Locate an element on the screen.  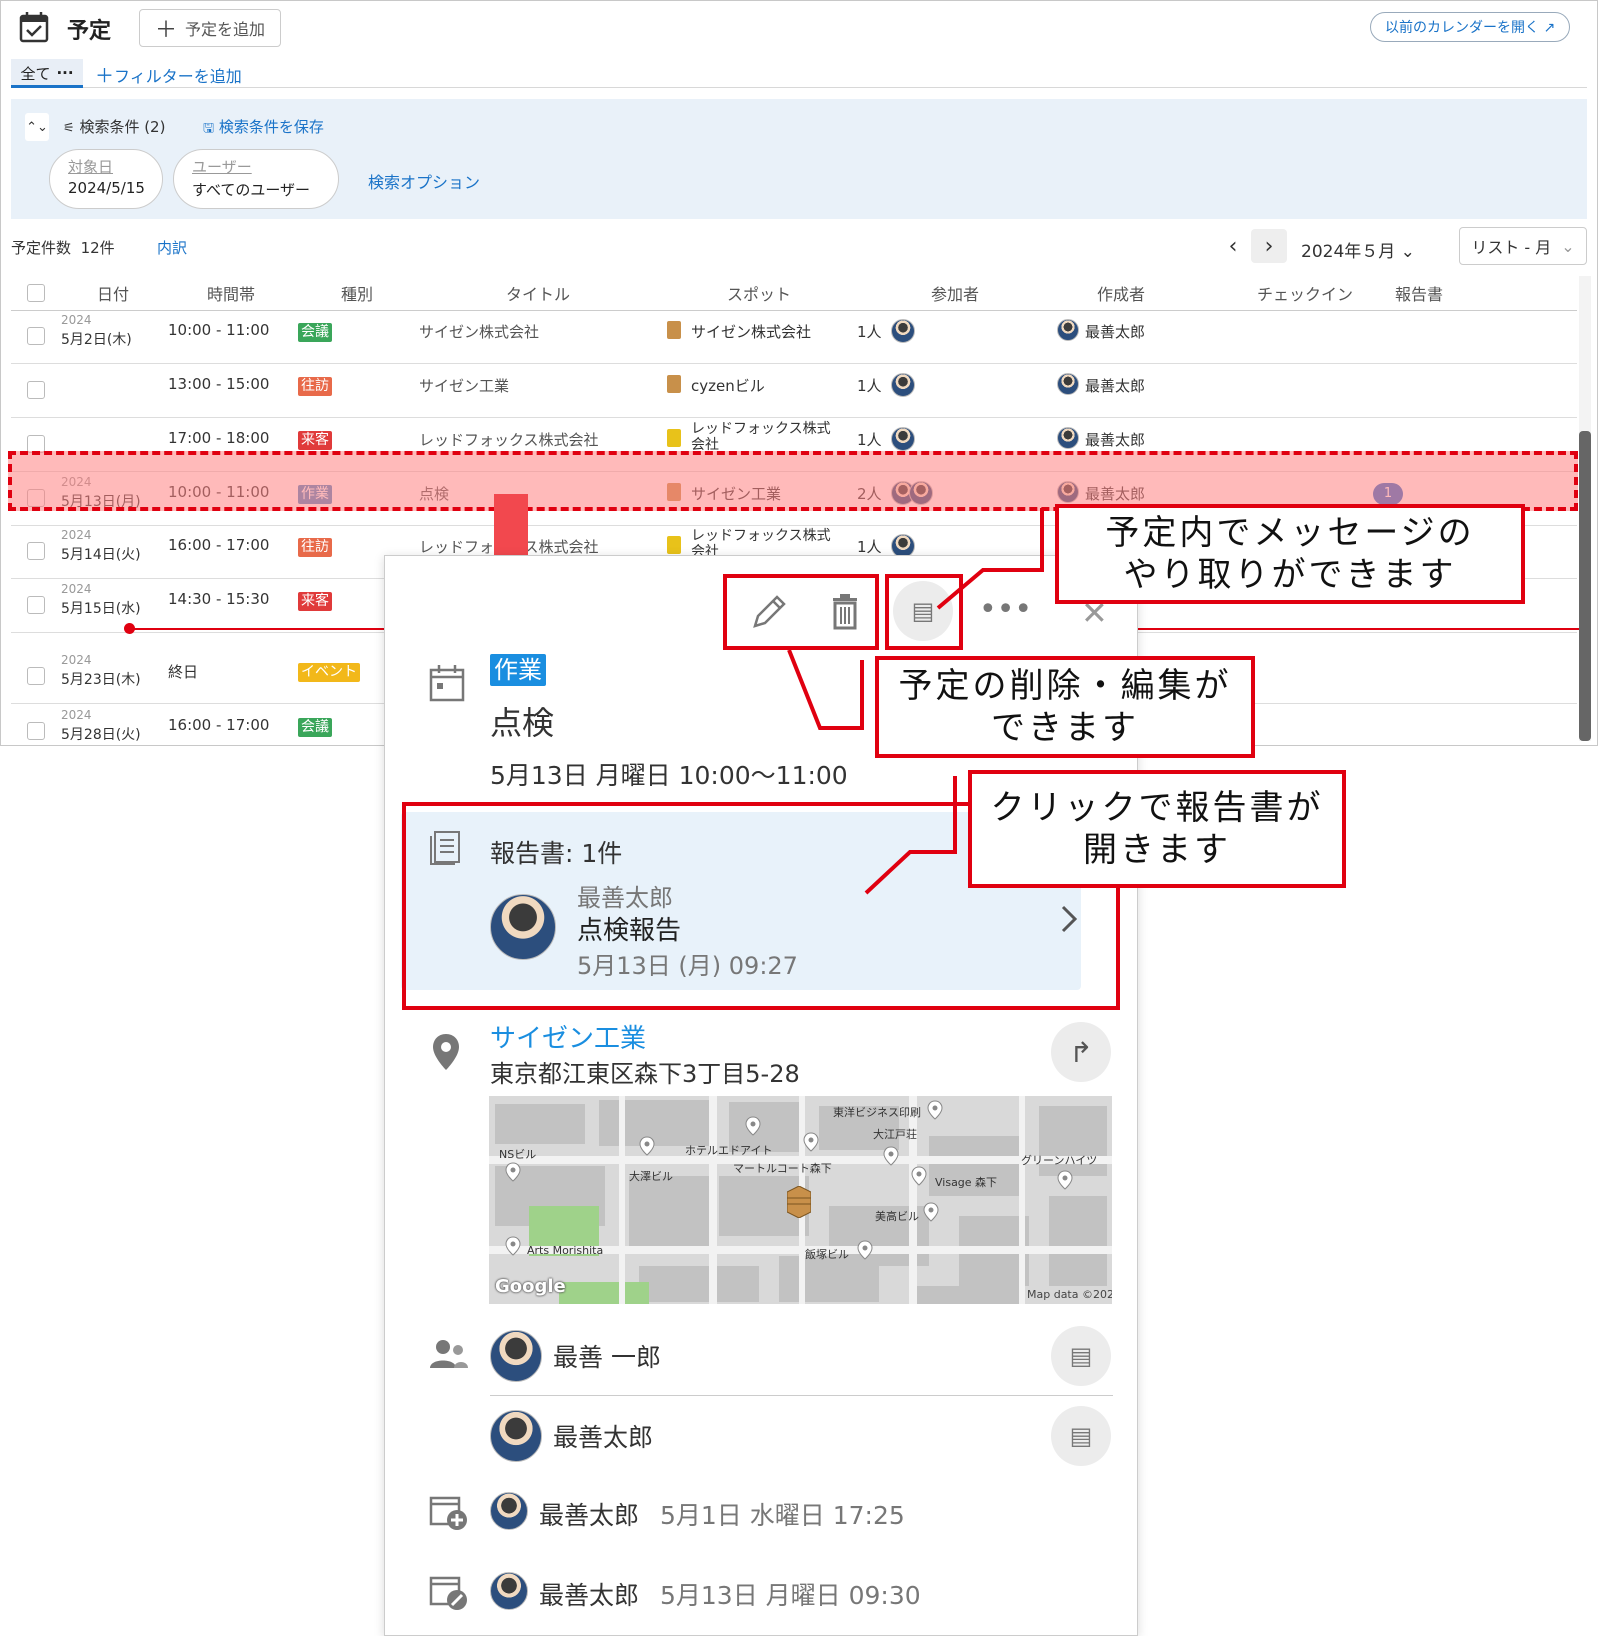
report-callout: クリックで報告書が 開きます is located at coordinates (1157, 829).